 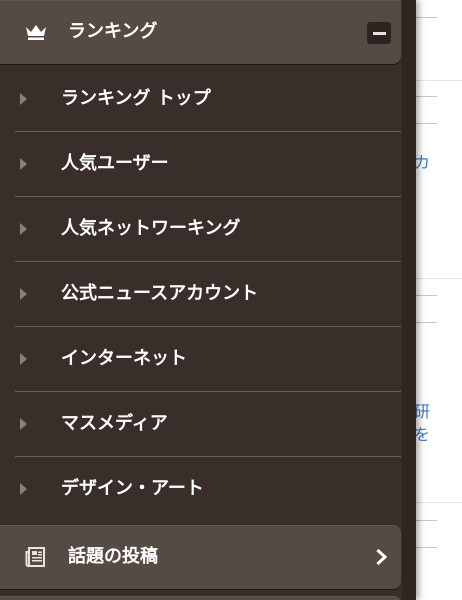 What do you see at coordinates (114, 423) in the screenshot?
I see `menu-item-label: マスメディア` at bounding box center [114, 423].